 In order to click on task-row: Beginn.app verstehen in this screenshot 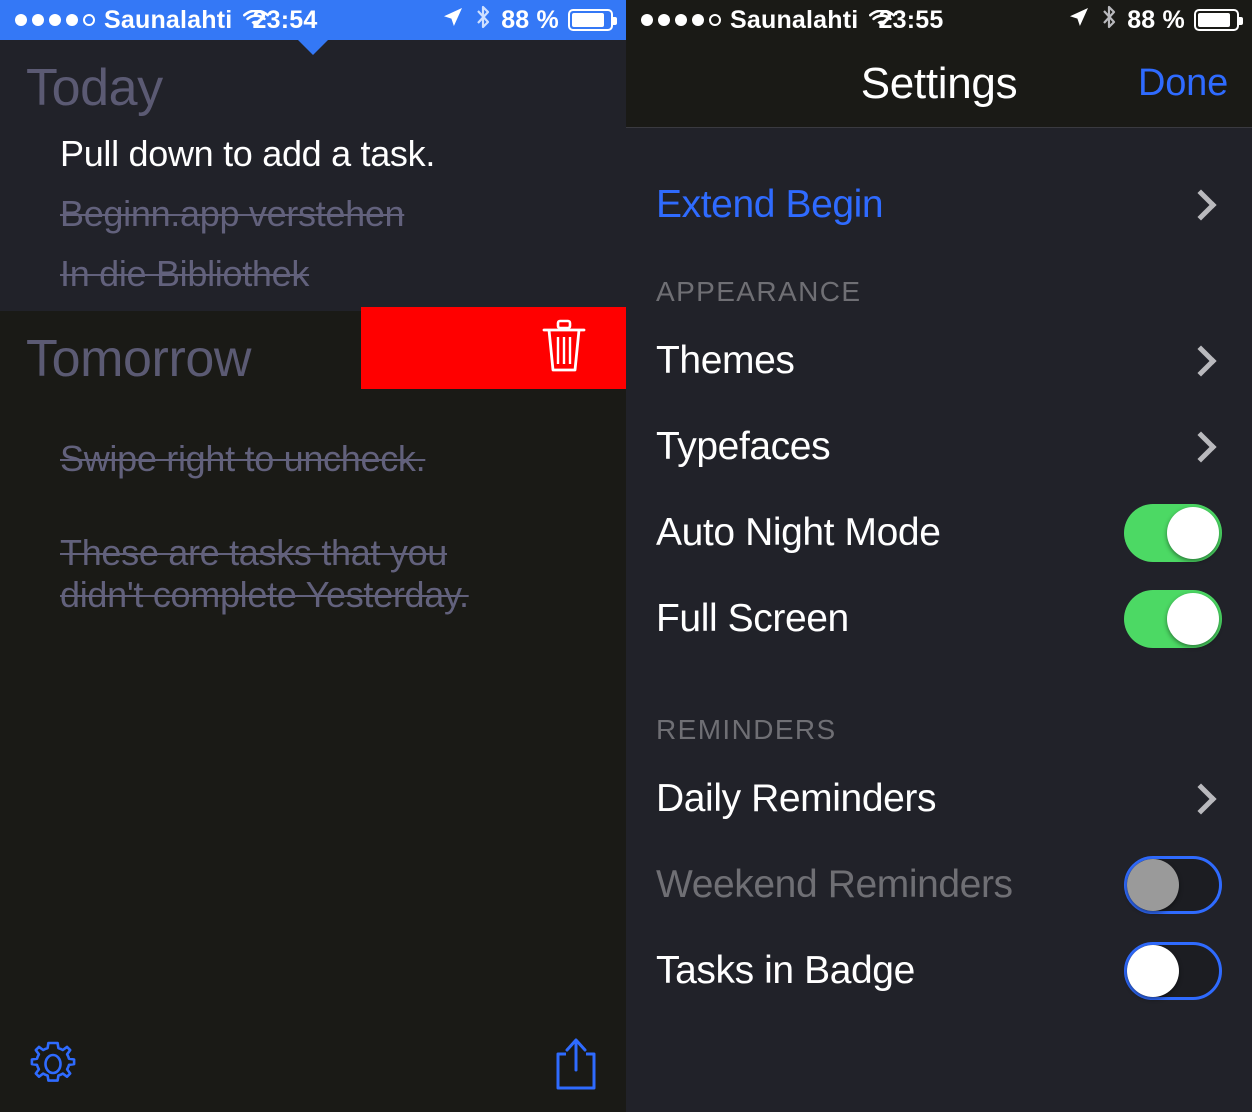, I will do `click(313, 214)`.